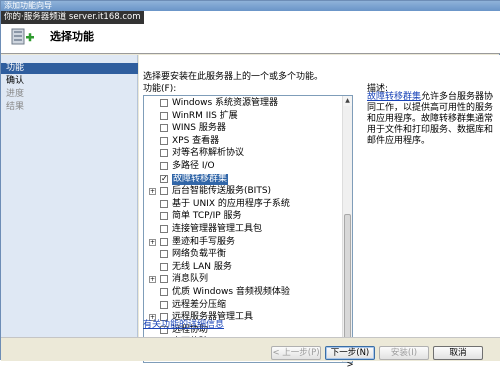 The image size is (500, 371). Describe the element at coordinates (208, 153) in the screenshot. I see `feature-label: 对等名称解析协议` at that location.